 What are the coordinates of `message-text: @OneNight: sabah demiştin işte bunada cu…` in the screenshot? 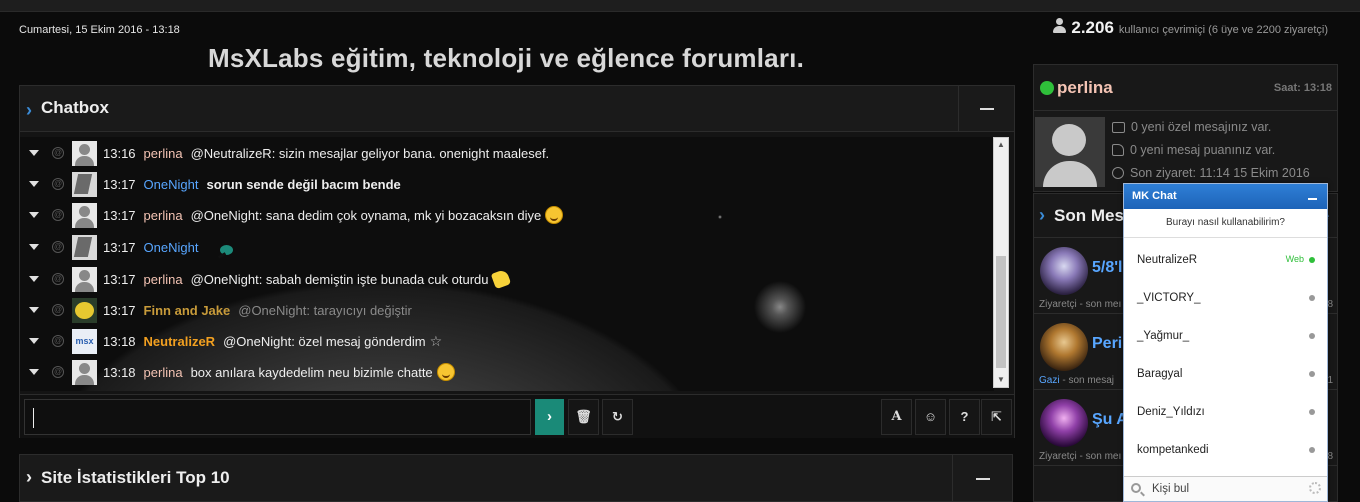 It's located at (339, 279).